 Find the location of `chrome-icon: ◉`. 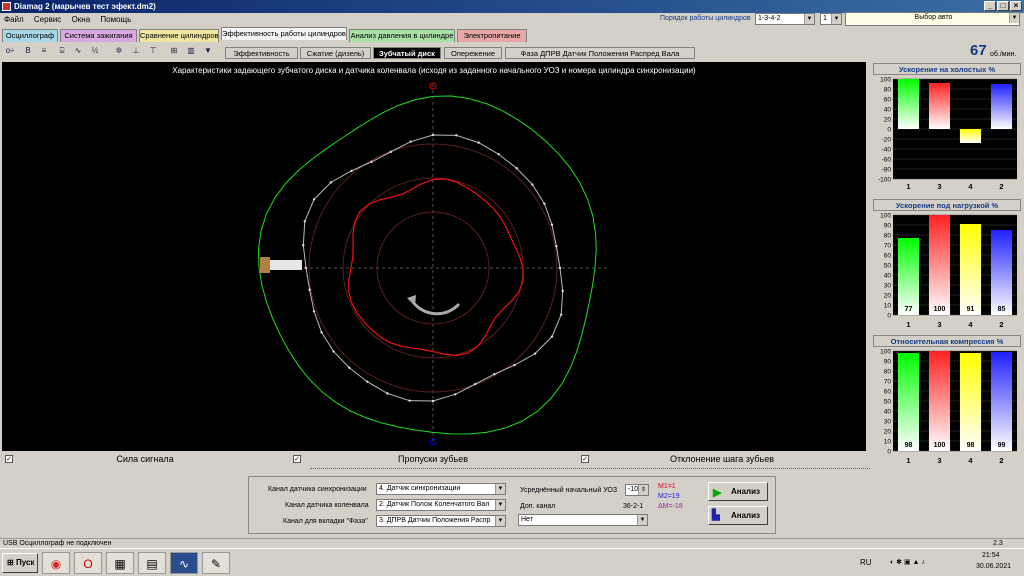

chrome-icon: ◉ is located at coordinates (56, 563).